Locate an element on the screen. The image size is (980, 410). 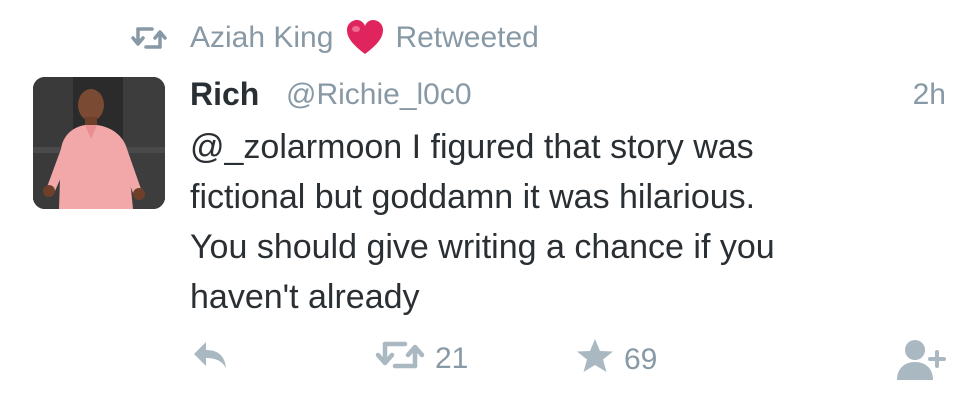
tweet-header: Rich @Richie_l0c0 2h is located at coordinates (570, 95).